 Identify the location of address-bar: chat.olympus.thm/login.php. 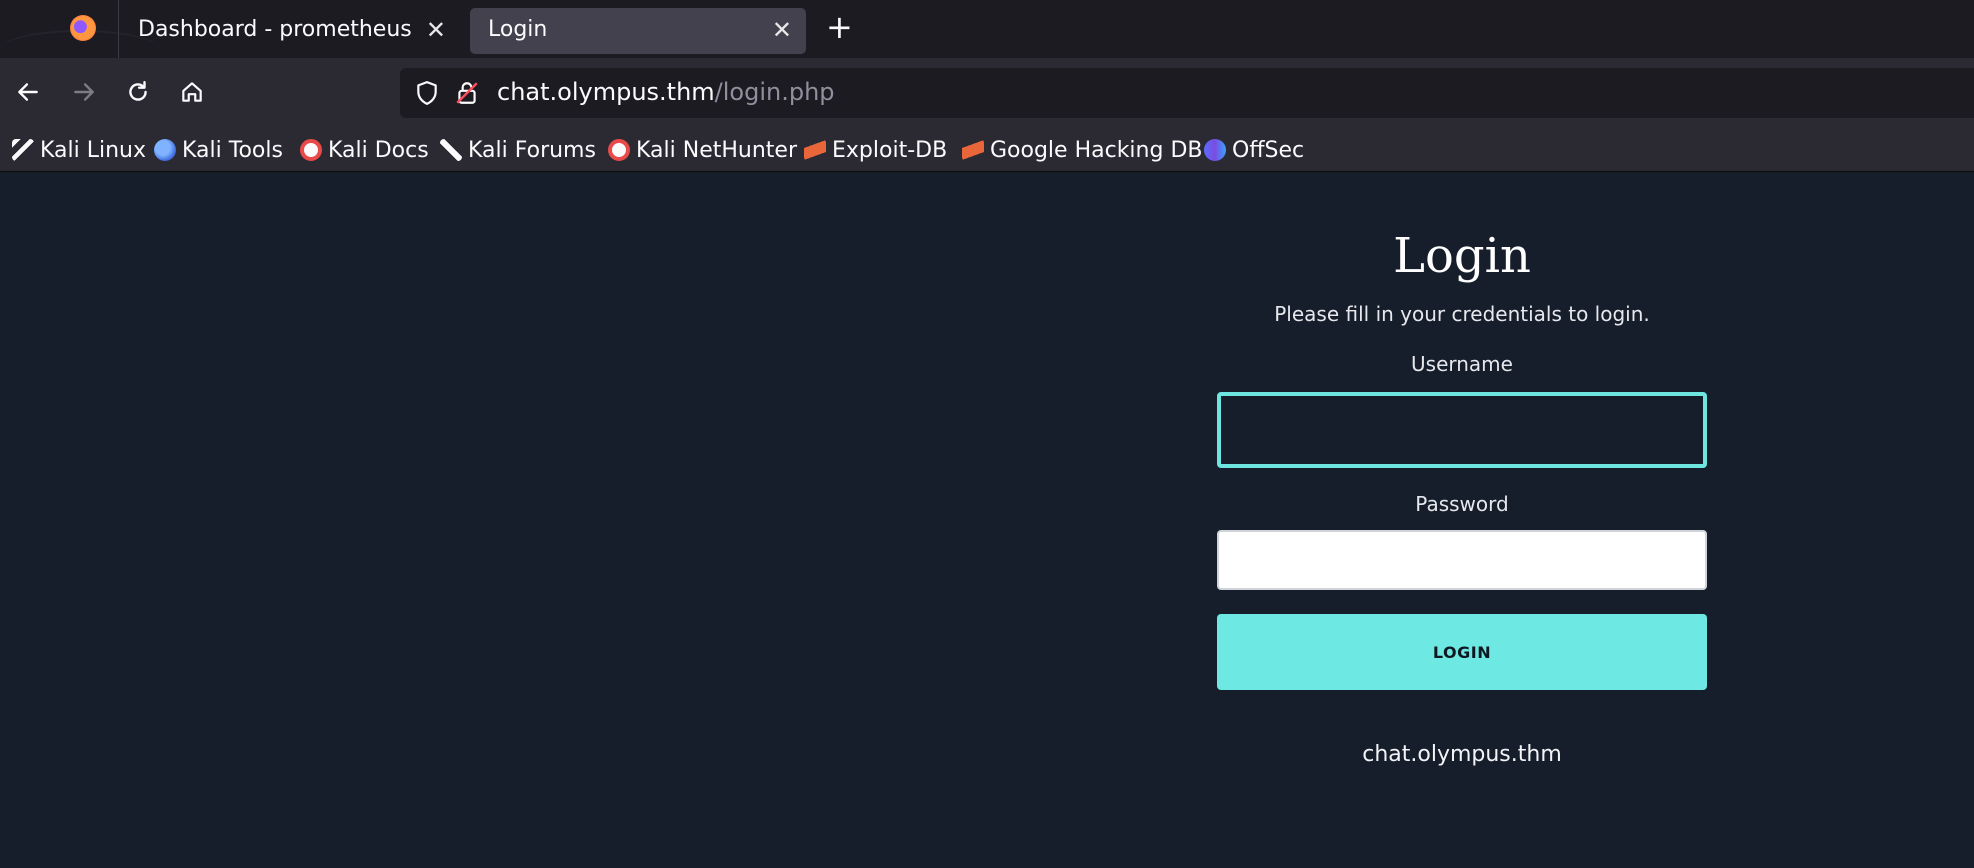
(1187, 93).